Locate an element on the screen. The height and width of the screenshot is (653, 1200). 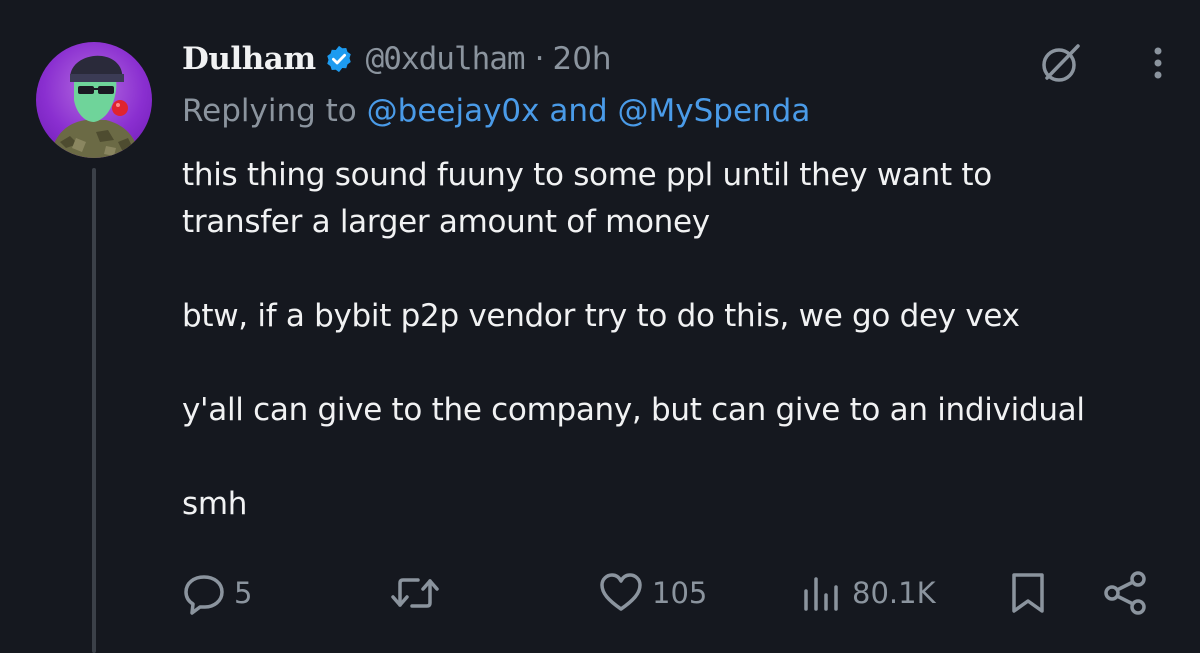
bookmark-button is located at coordinates (1028, 593).